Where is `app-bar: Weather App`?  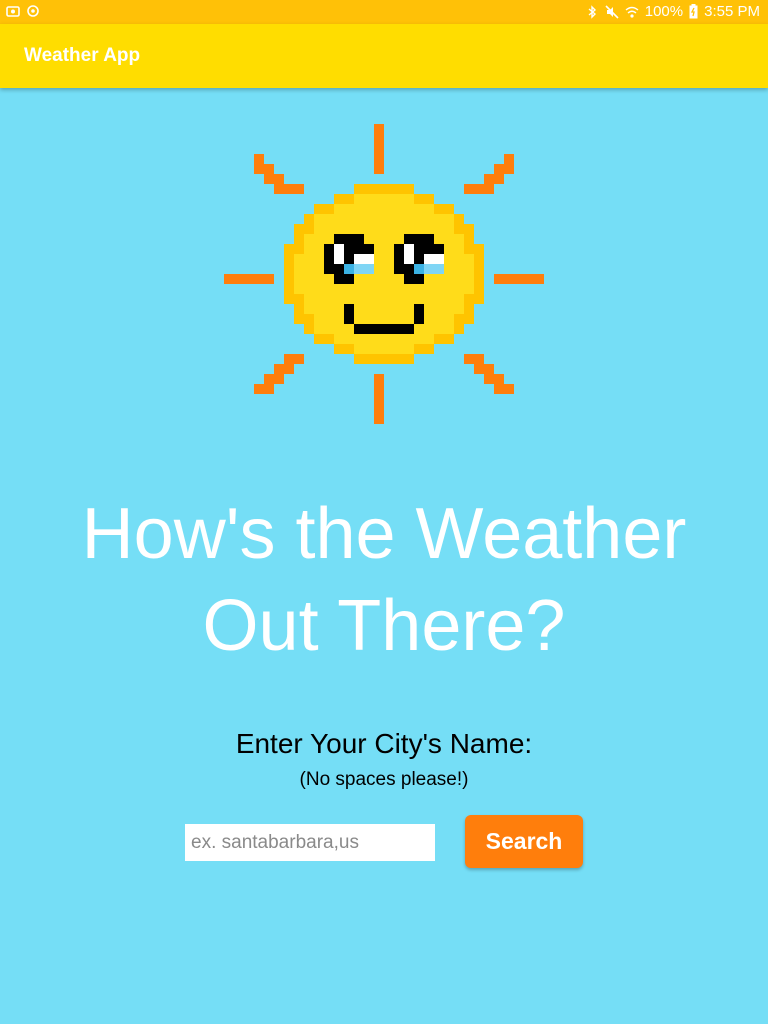
app-bar: Weather App is located at coordinates (384, 56).